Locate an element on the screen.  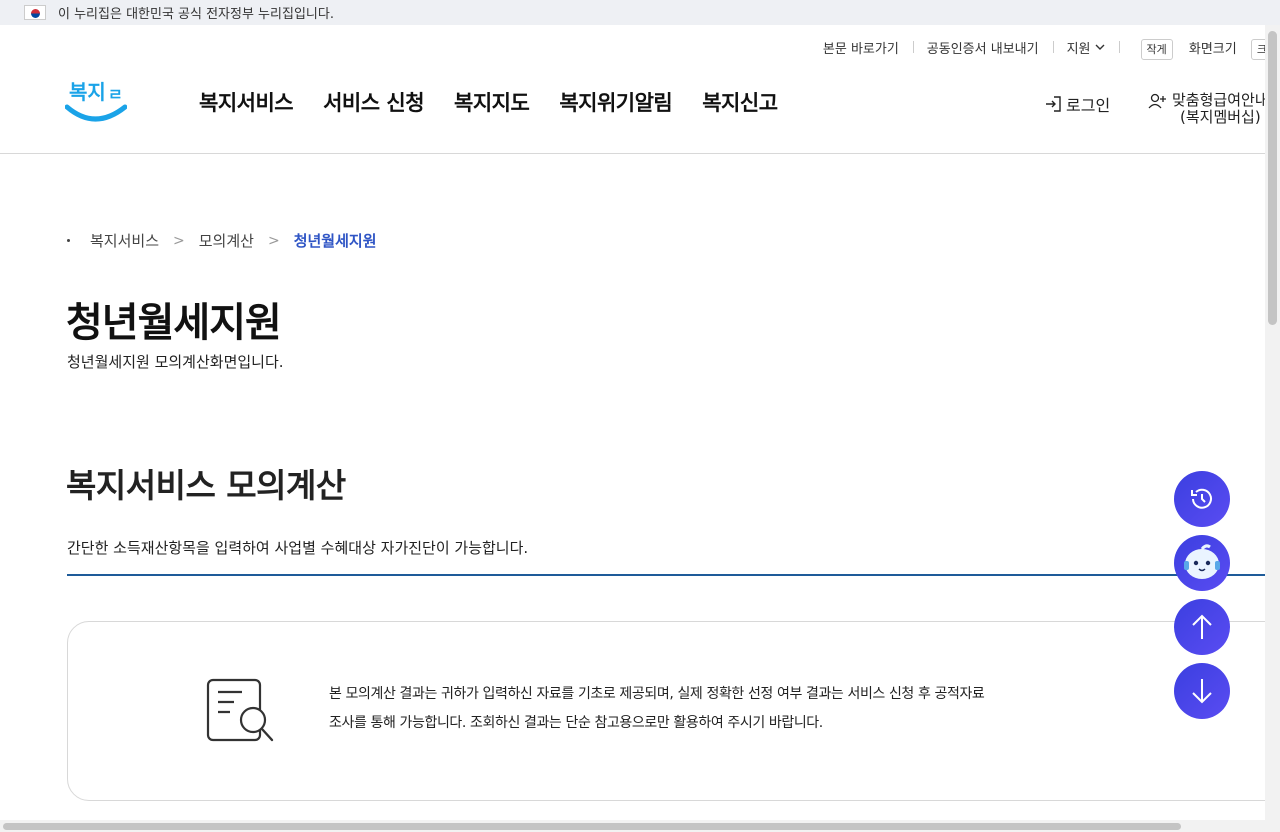
member-benefit-button: 맞춤형급여안내 (복지멤버십) is located at coordinates (1208, 109).